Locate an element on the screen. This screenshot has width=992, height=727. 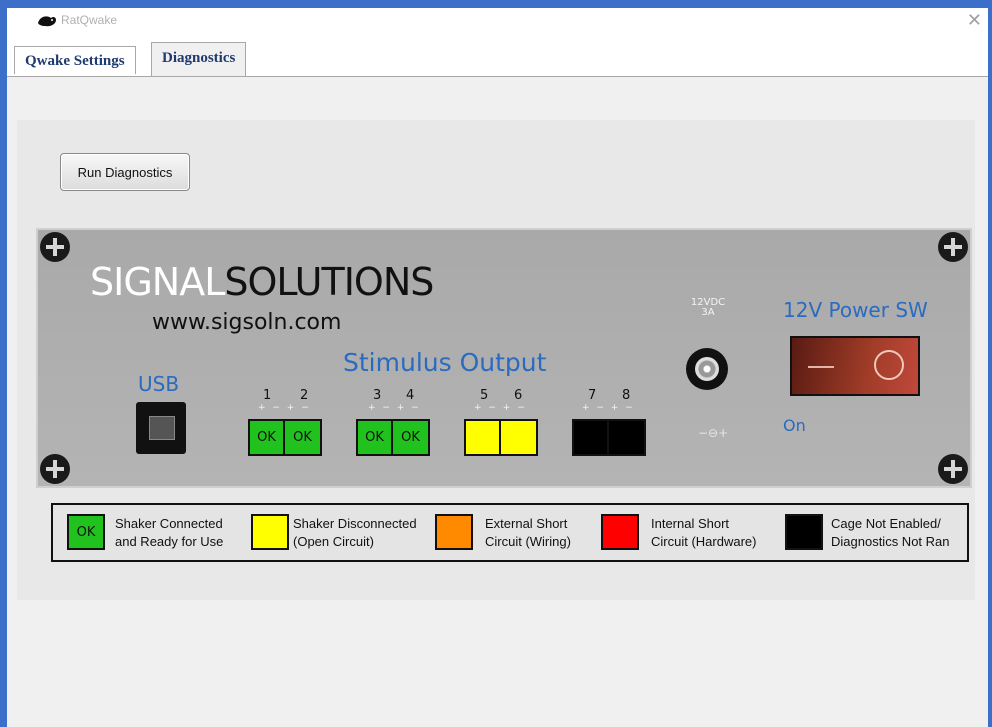
legend-line: External Short is located at coordinates (526, 523).